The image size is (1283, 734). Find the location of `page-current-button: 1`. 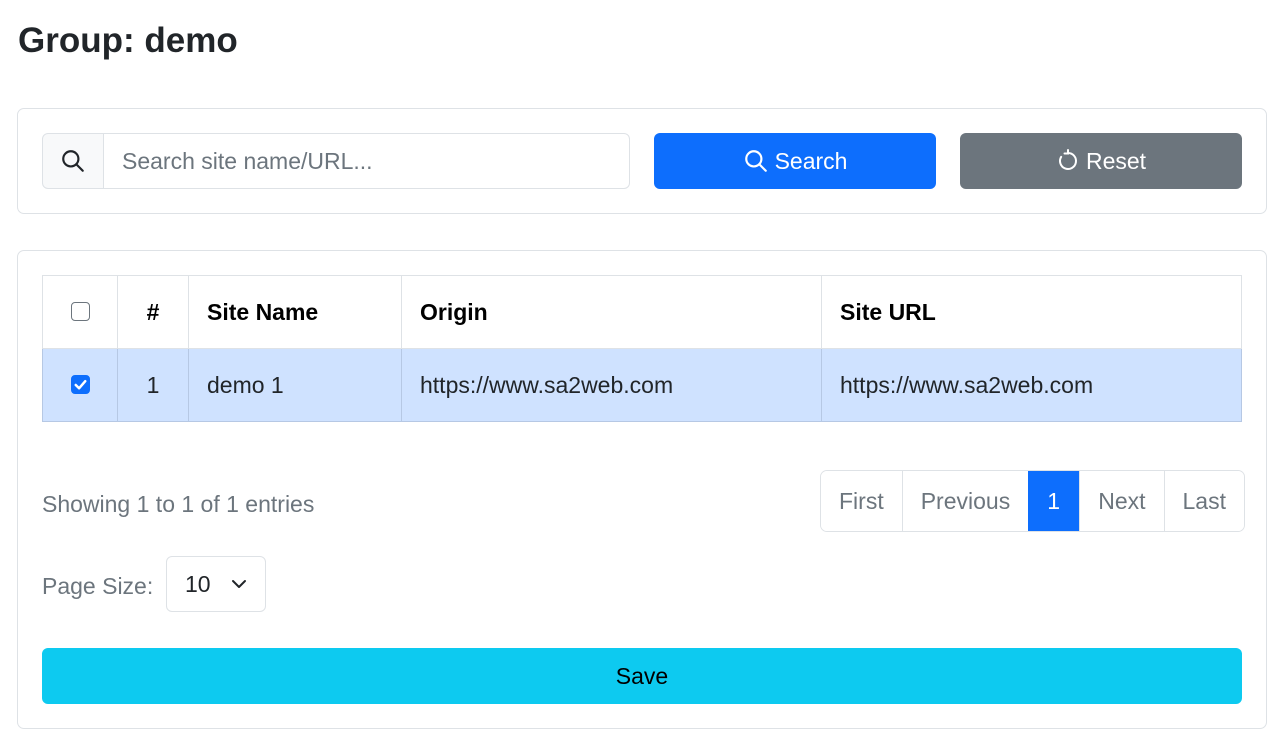

page-current-button: 1 is located at coordinates (1054, 501).